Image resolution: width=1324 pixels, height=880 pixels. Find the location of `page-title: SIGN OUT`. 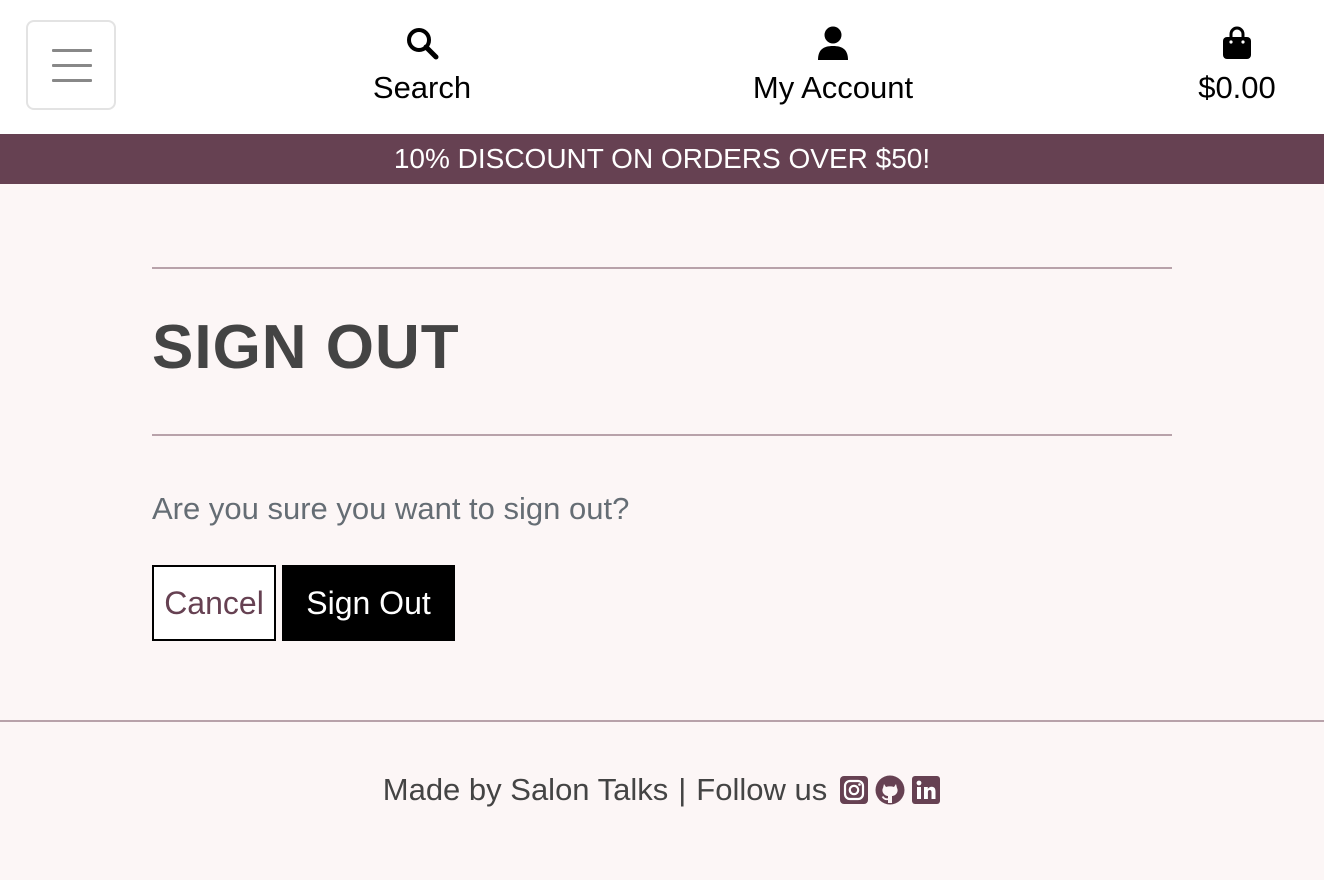

page-title: SIGN OUT is located at coordinates (306, 347).